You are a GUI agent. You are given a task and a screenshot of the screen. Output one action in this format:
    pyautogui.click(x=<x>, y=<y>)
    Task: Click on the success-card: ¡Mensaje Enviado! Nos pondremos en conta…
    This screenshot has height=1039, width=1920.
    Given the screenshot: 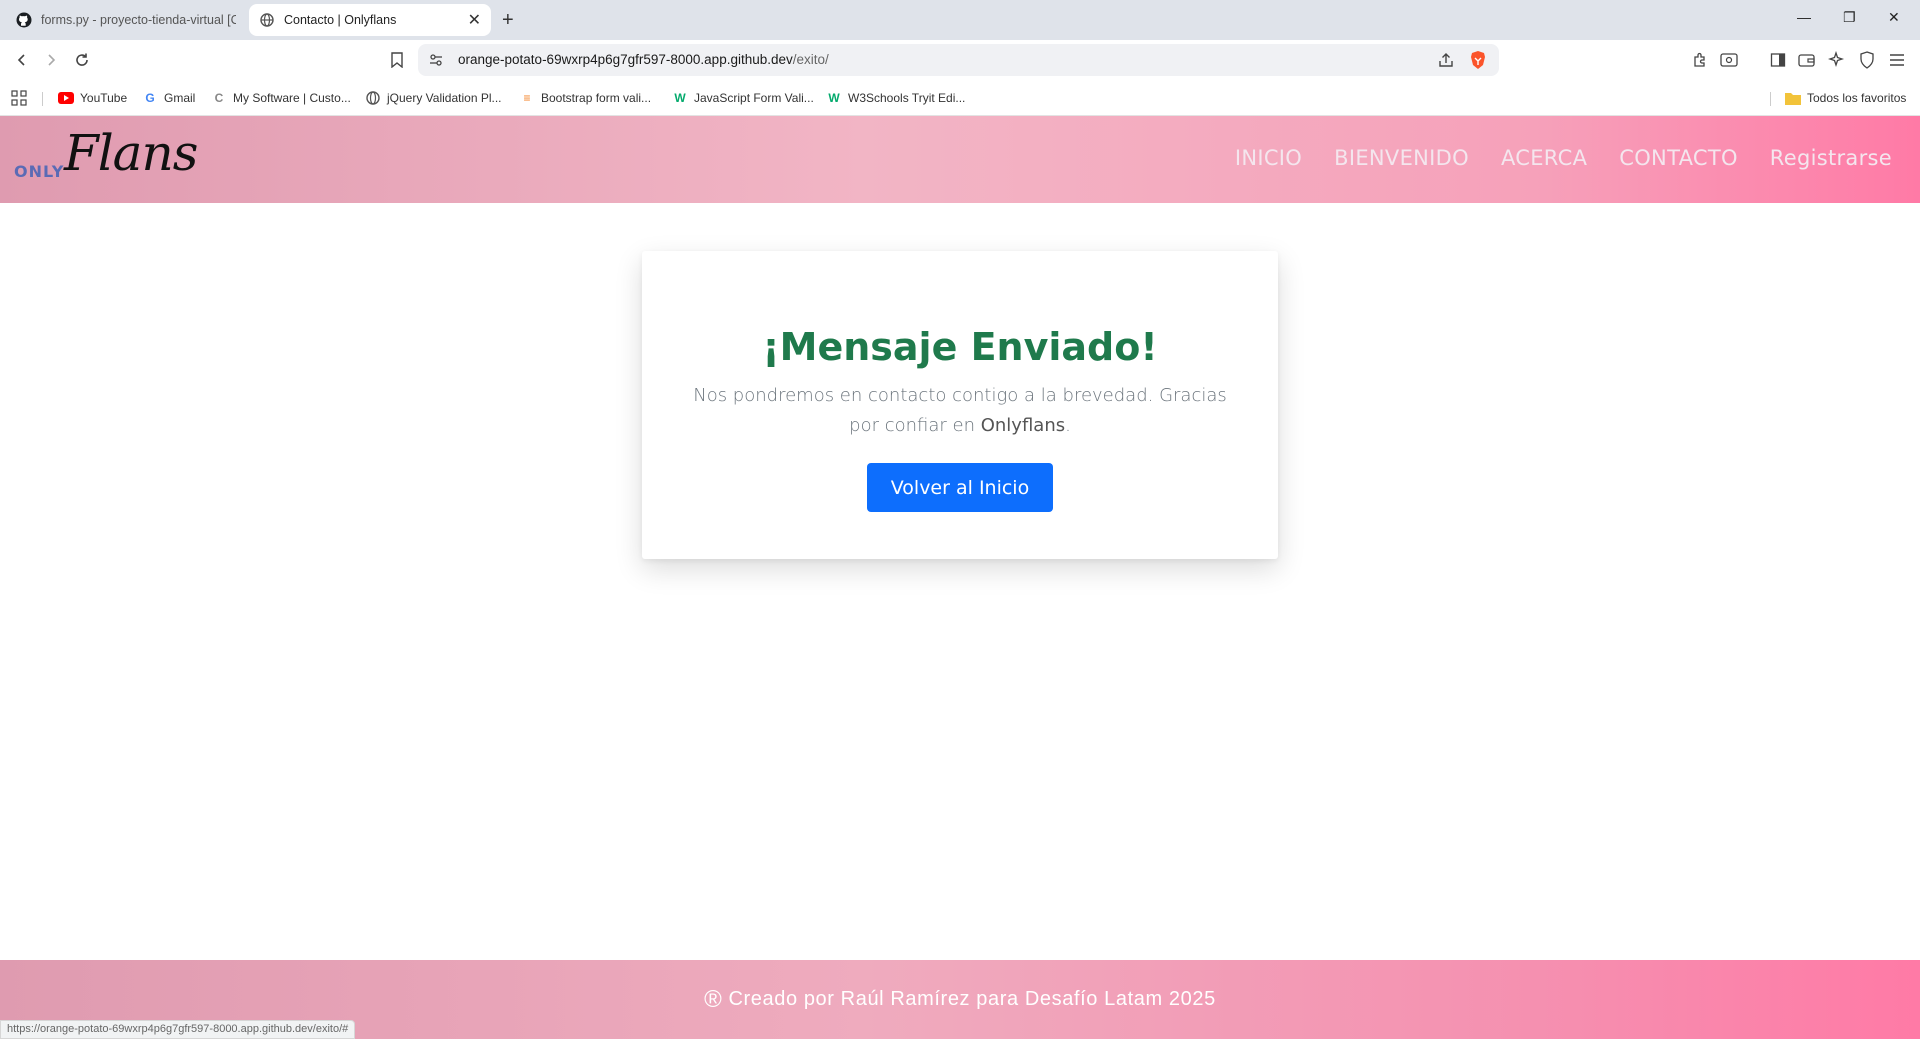 What is the action you would take?
    pyautogui.click(x=960, y=405)
    